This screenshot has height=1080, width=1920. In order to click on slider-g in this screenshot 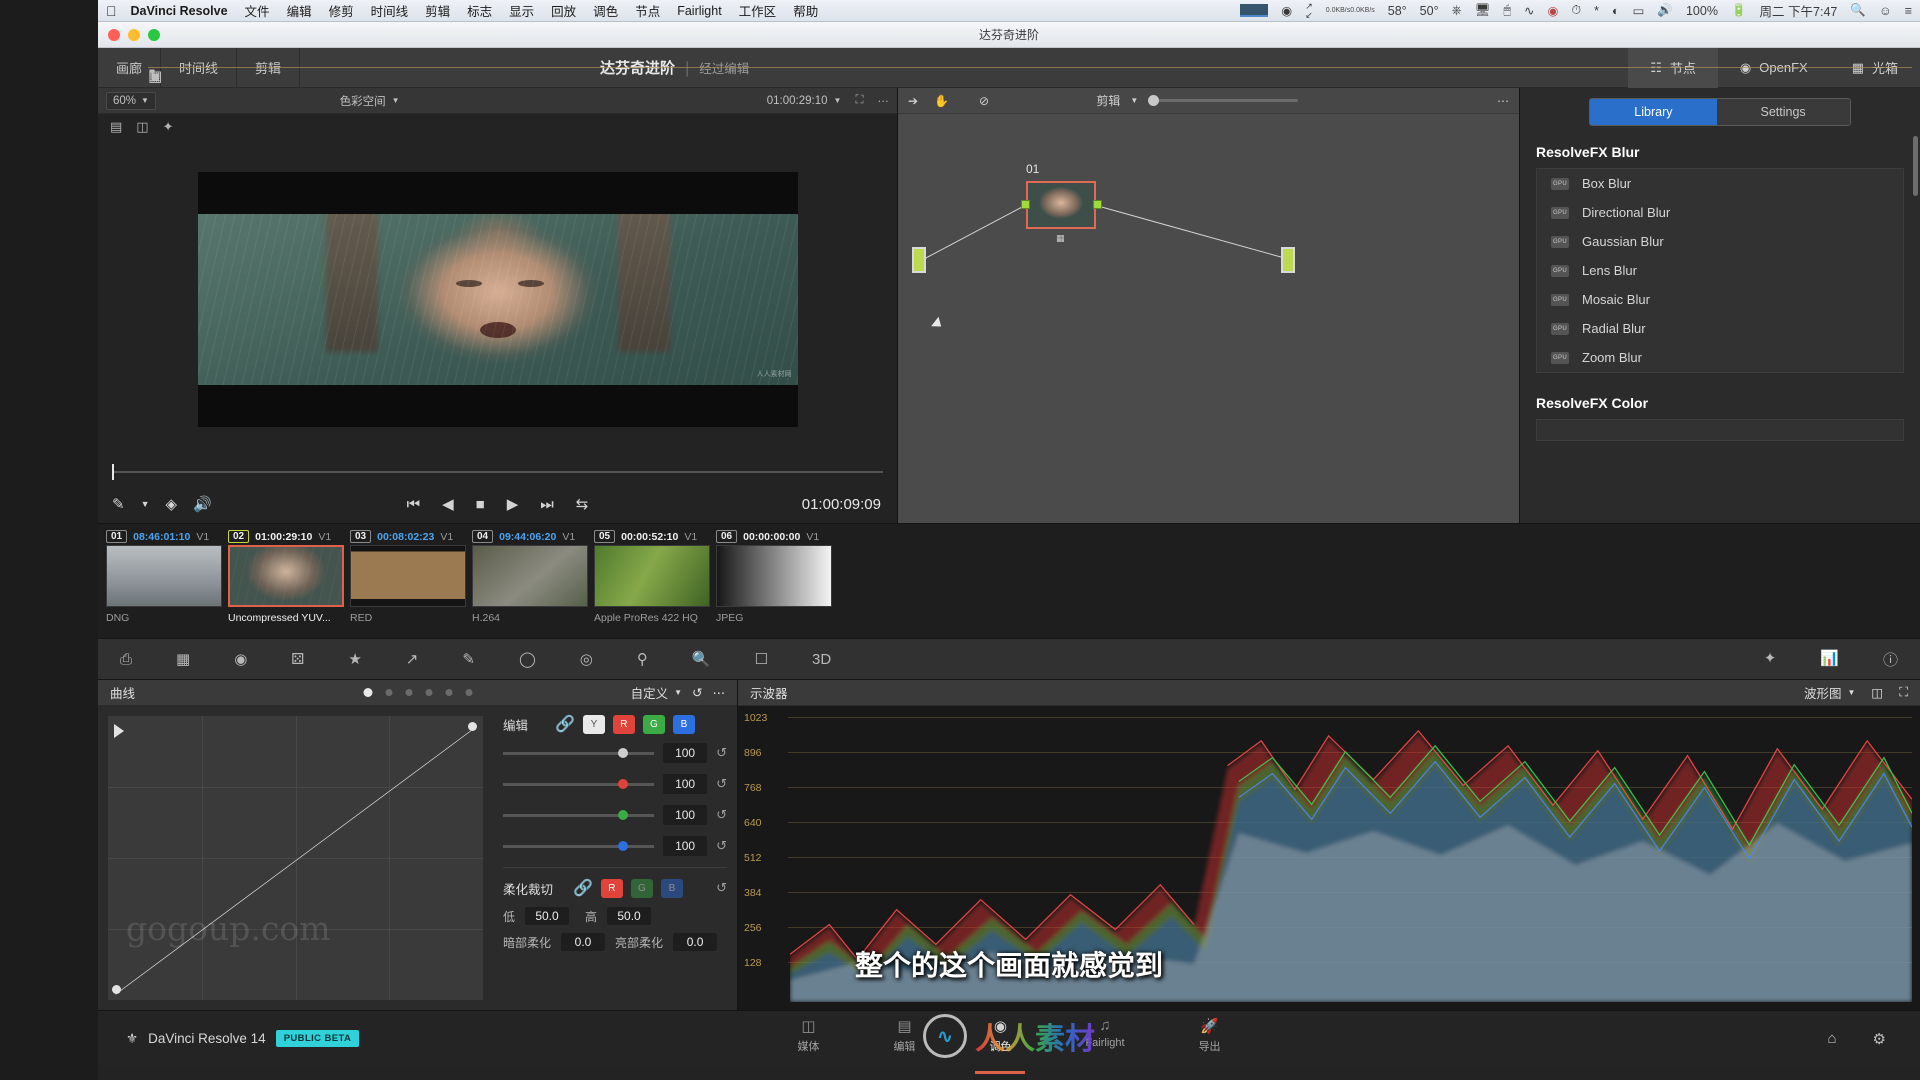, I will do `click(579, 814)`.